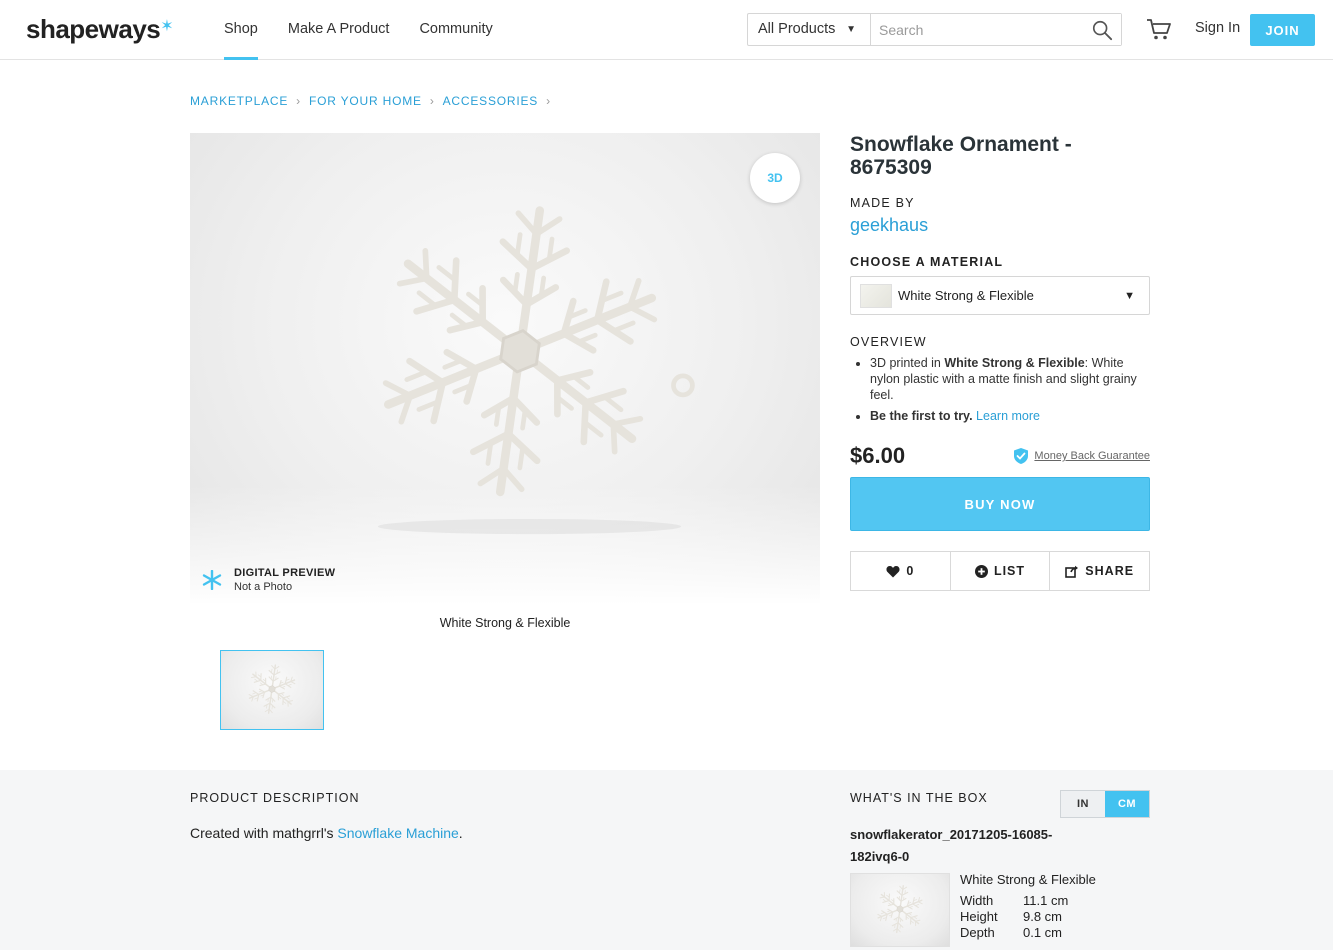 This screenshot has width=1333, height=950. What do you see at coordinates (1014, 901) in the screenshot?
I see `dimension-row: Width 11.1 cm` at bounding box center [1014, 901].